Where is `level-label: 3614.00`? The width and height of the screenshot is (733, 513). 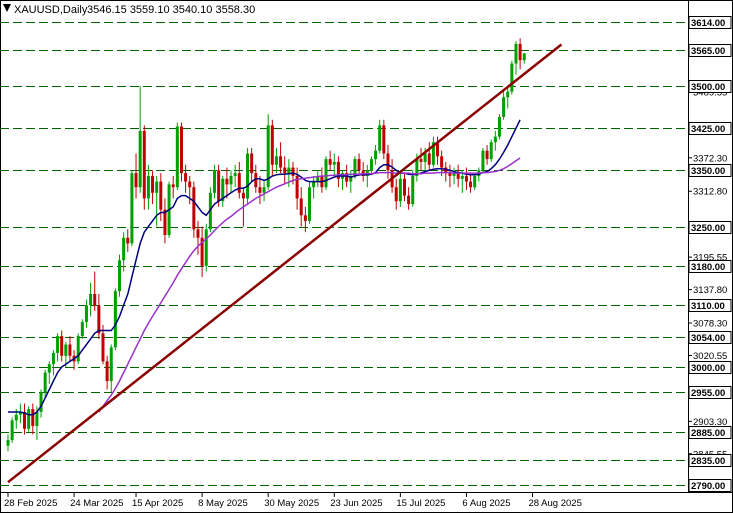 level-label: 3614.00 is located at coordinates (708, 23).